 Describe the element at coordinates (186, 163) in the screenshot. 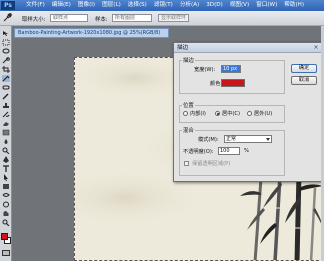

I see `preserve-transparency-checkbox` at that location.